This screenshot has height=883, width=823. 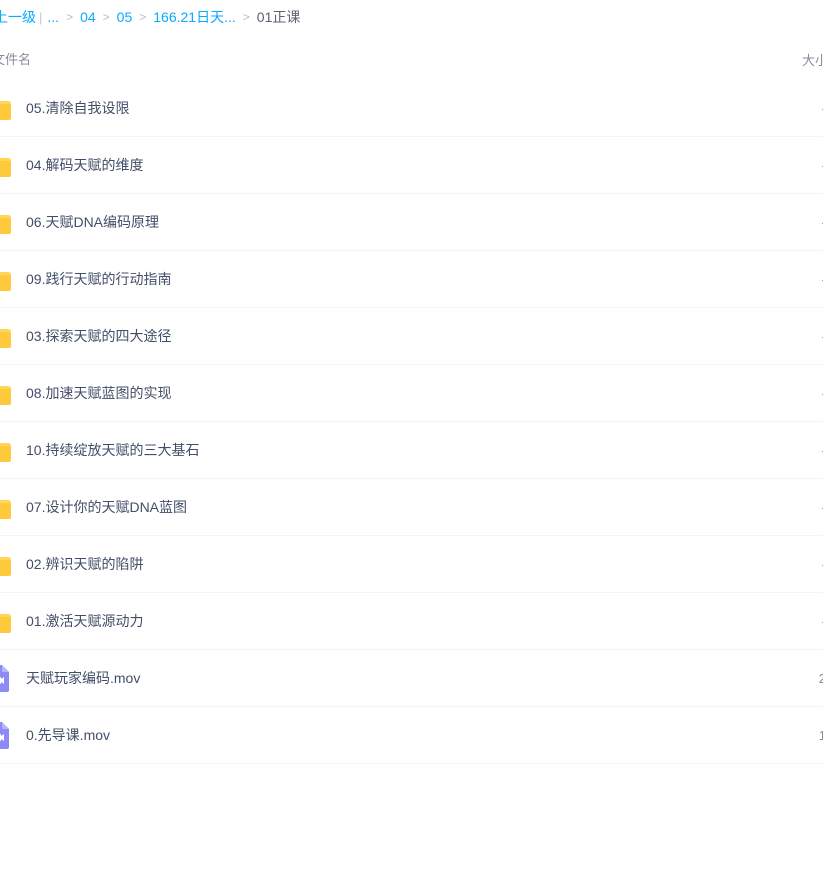 I want to click on file-list-header: 文件名 大小, so click(x=411, y=58).